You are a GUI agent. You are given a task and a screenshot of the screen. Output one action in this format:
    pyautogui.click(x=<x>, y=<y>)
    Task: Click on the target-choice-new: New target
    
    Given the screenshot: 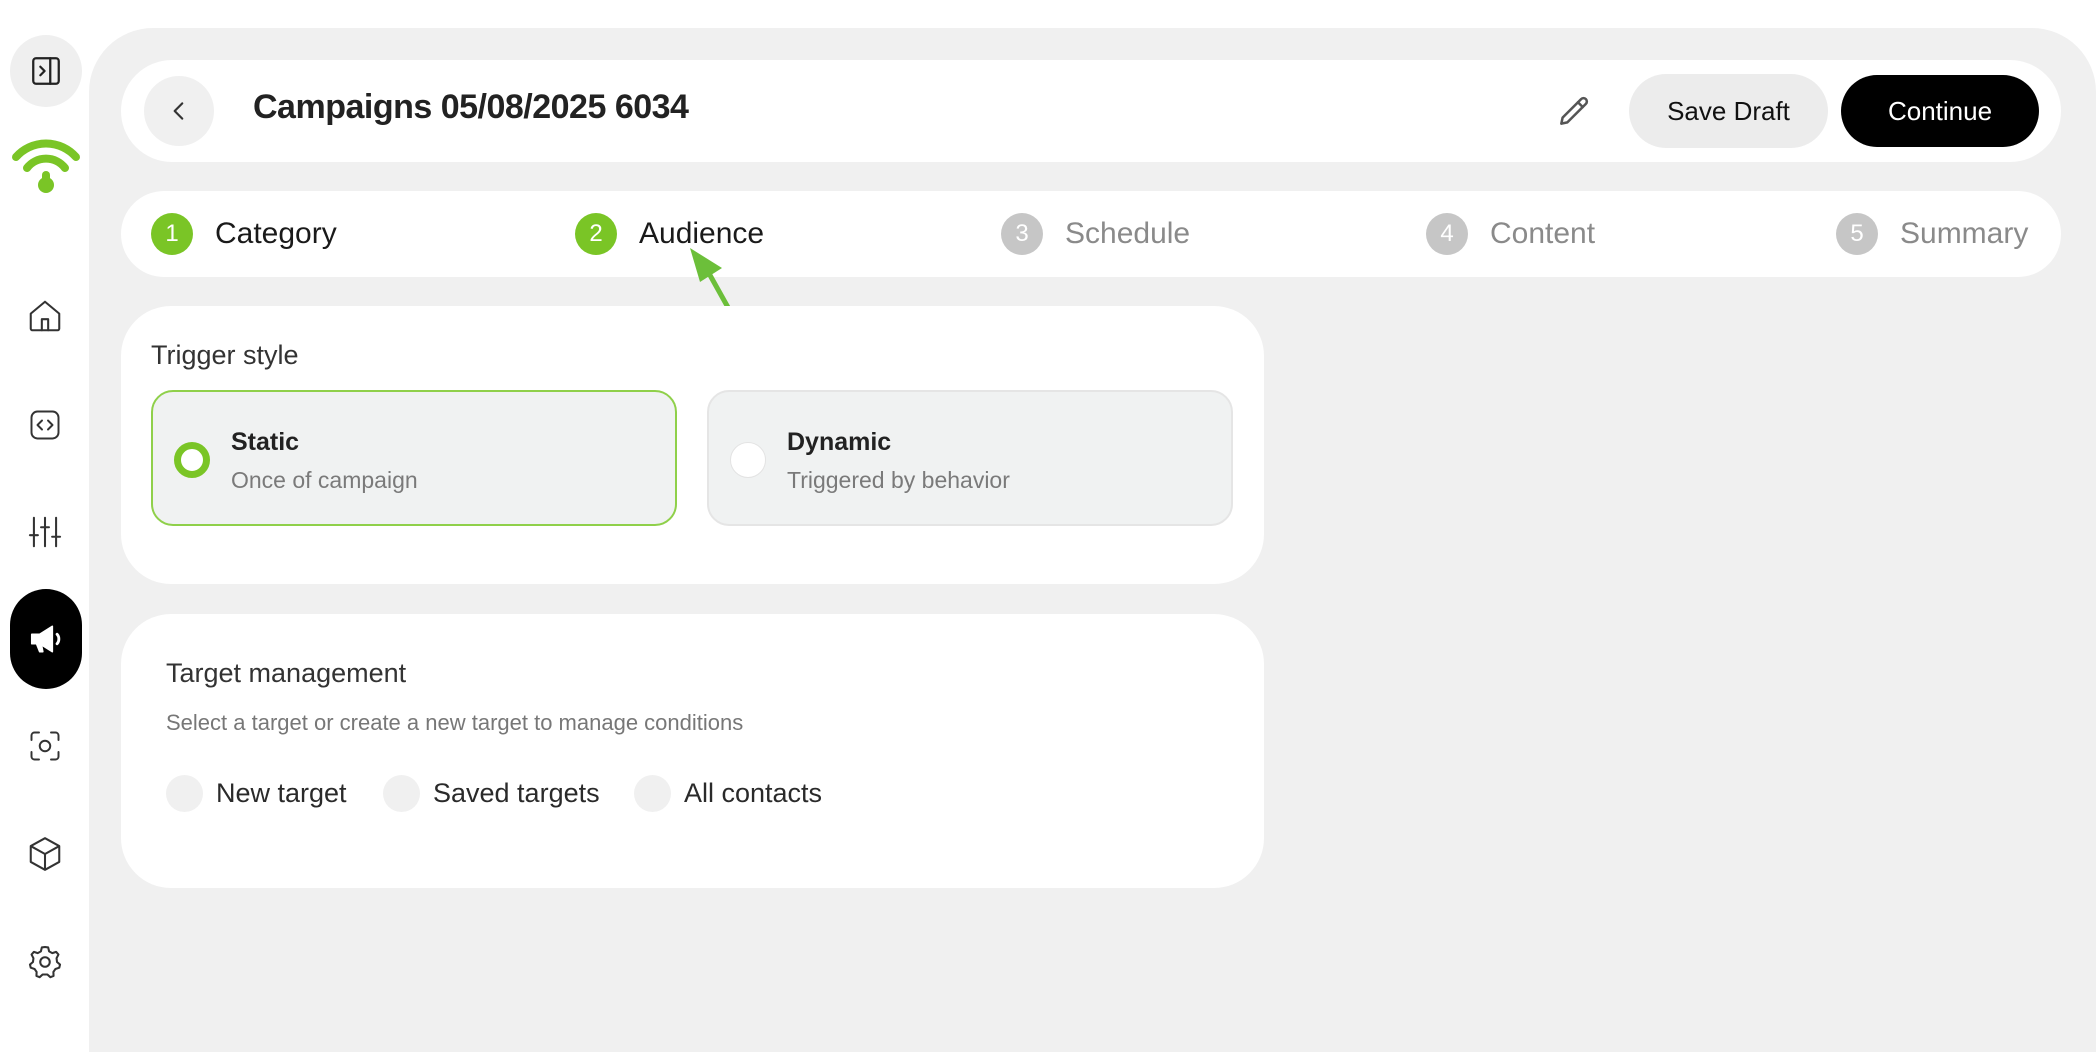 What is the action you would take?
    pyautogui.click(x=256, y=793)
    